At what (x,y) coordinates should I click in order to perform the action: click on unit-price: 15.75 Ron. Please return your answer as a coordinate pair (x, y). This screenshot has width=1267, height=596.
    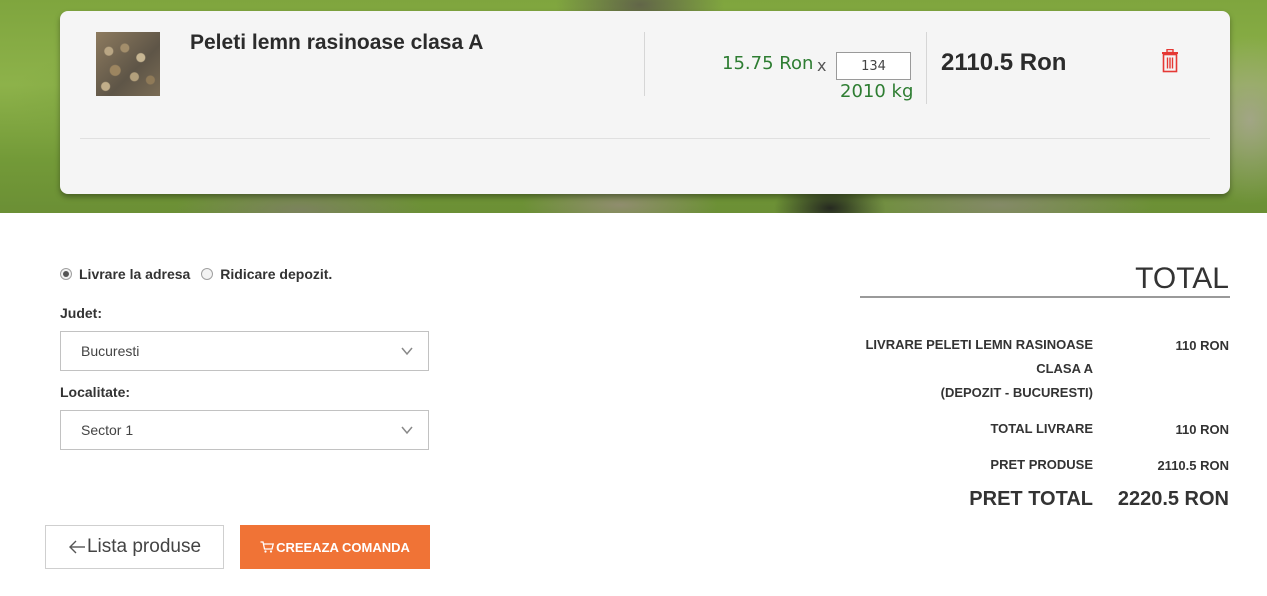
    Looking at the image, I should click on (768, 63).